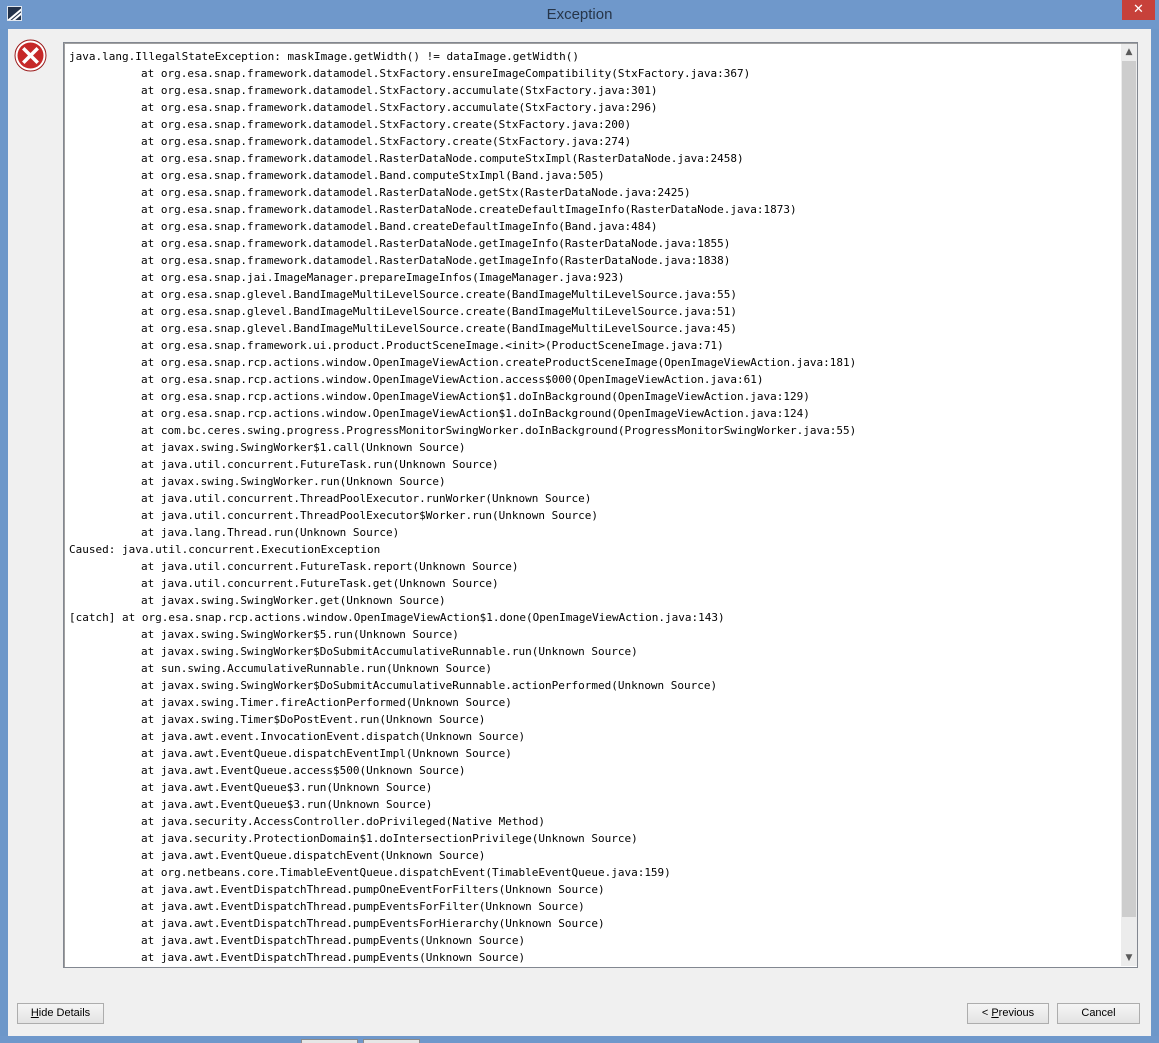 Image resolution: width=1159 pixels, height=1043 pixels. Describe the element at coordinates (1129, 489) in the screenshot. I see `scrollbar-thumb` at that location.